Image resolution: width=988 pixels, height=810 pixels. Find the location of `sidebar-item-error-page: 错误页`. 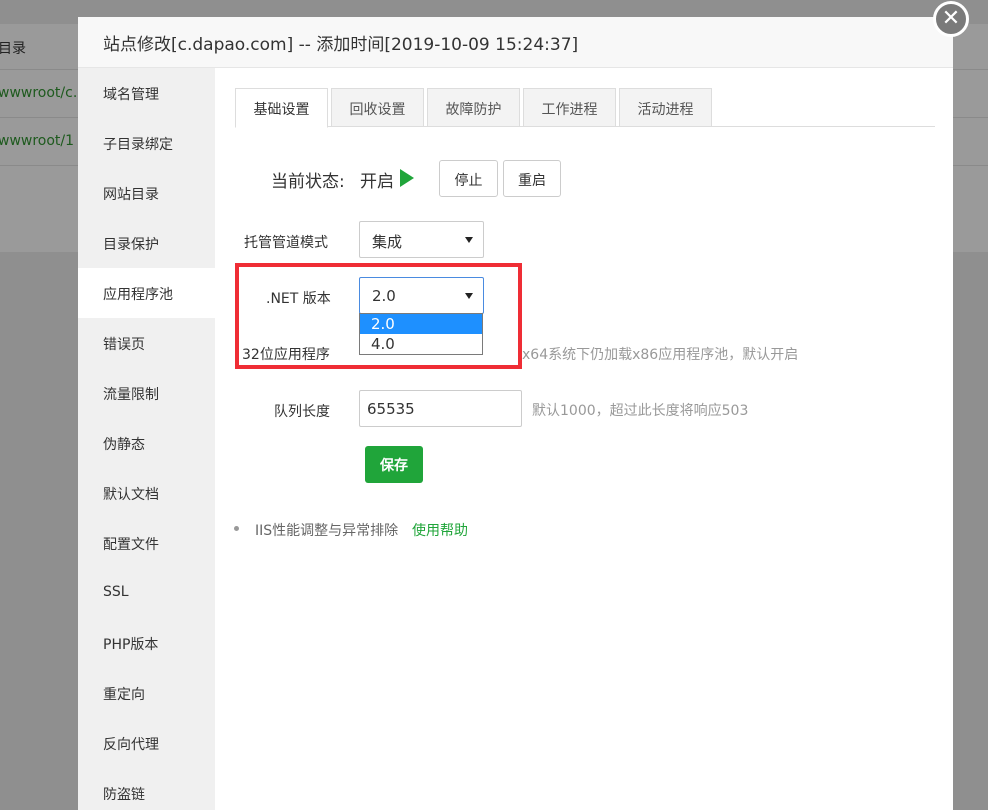

sidebar-item-error-page: 错误页 is located at coordinates (146, 343).